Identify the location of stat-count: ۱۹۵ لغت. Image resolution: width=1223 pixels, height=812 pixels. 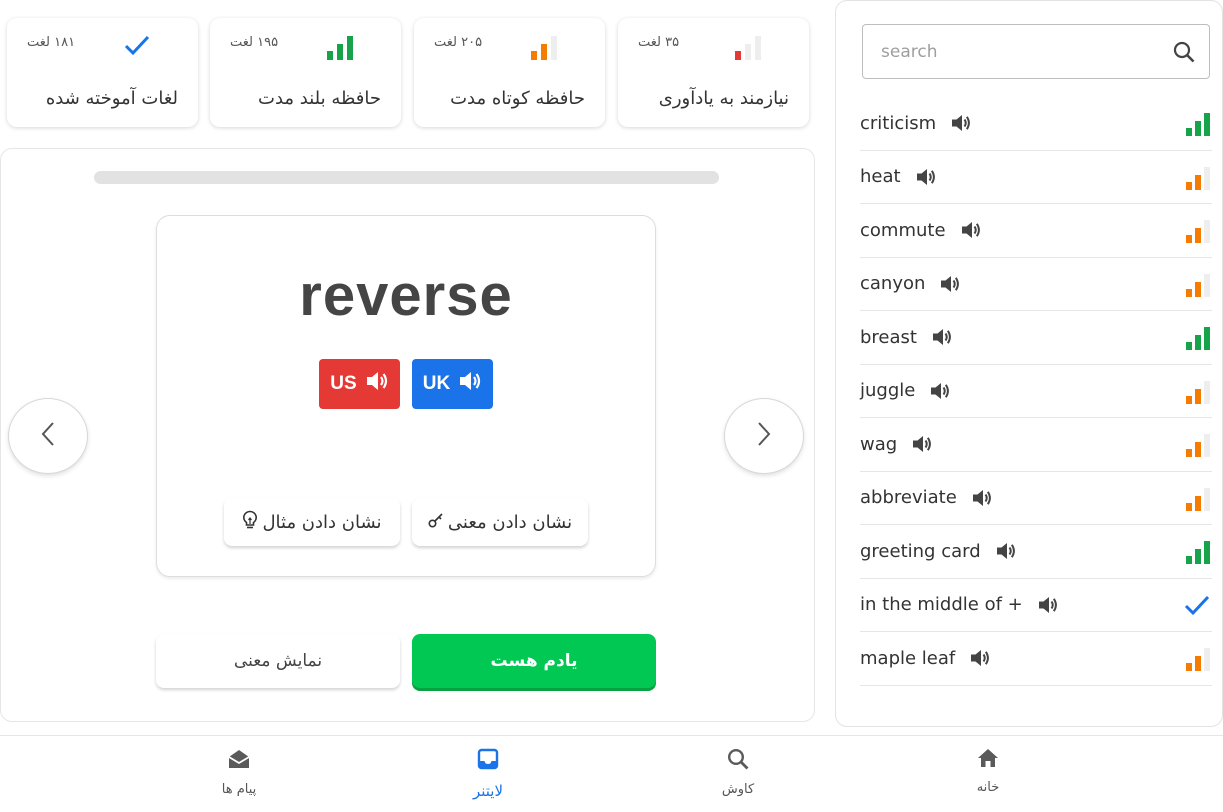
(254, 42).